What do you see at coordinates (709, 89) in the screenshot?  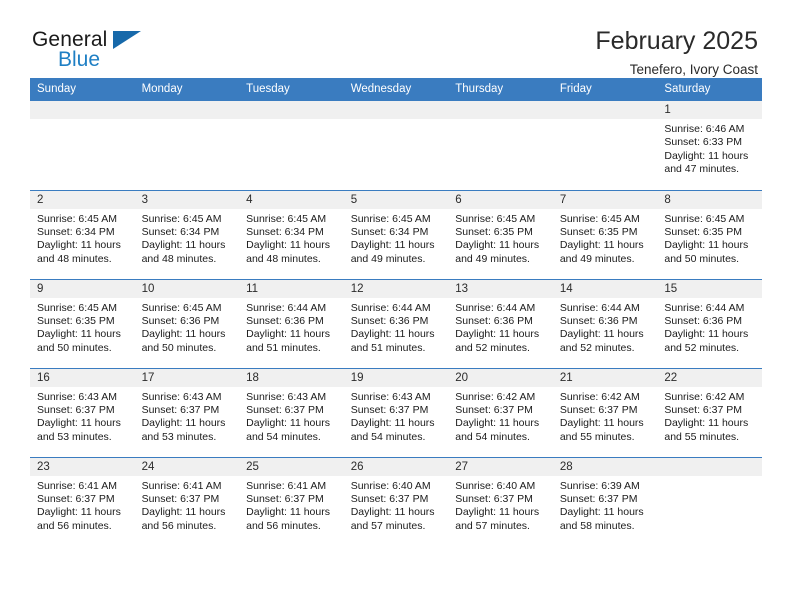 I see `weekday-header-saturday: Saturday` at bounding box center [709, 89].